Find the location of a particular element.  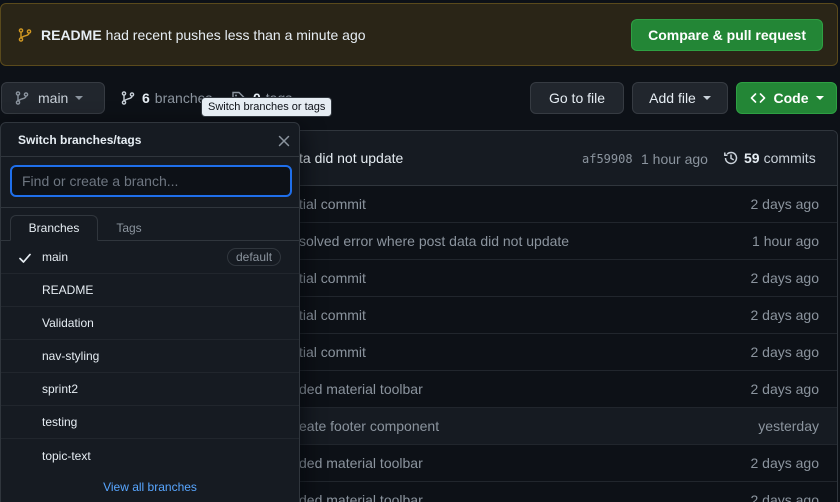

code-button: Code is located at coordinates (786, 98).